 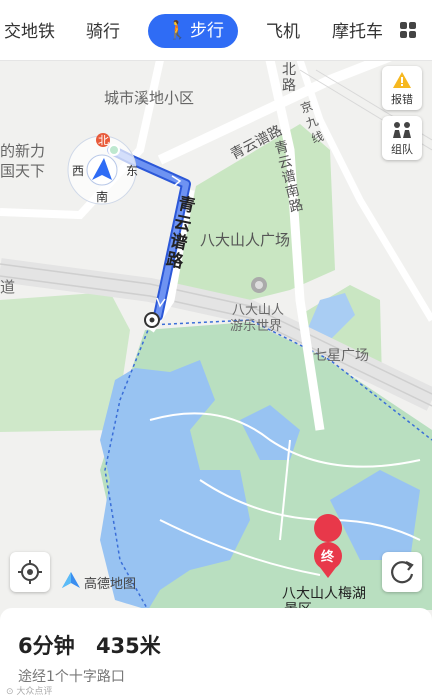 I want to click on watermark: ⊙ 大众点评, so click(x=29, y=692).